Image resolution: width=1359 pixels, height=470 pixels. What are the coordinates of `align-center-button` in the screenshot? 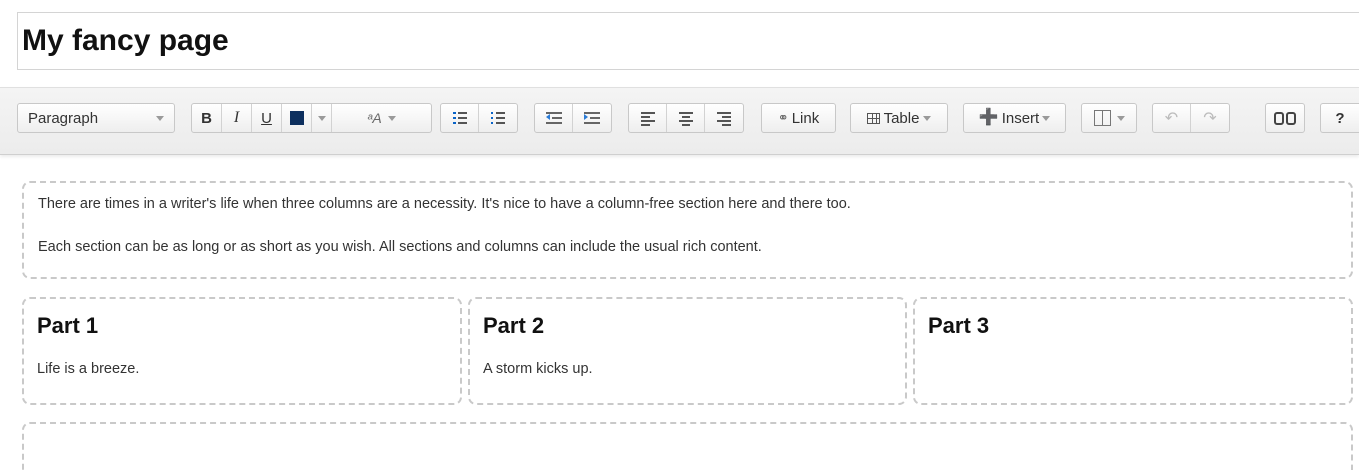 It's located at (686, 118).